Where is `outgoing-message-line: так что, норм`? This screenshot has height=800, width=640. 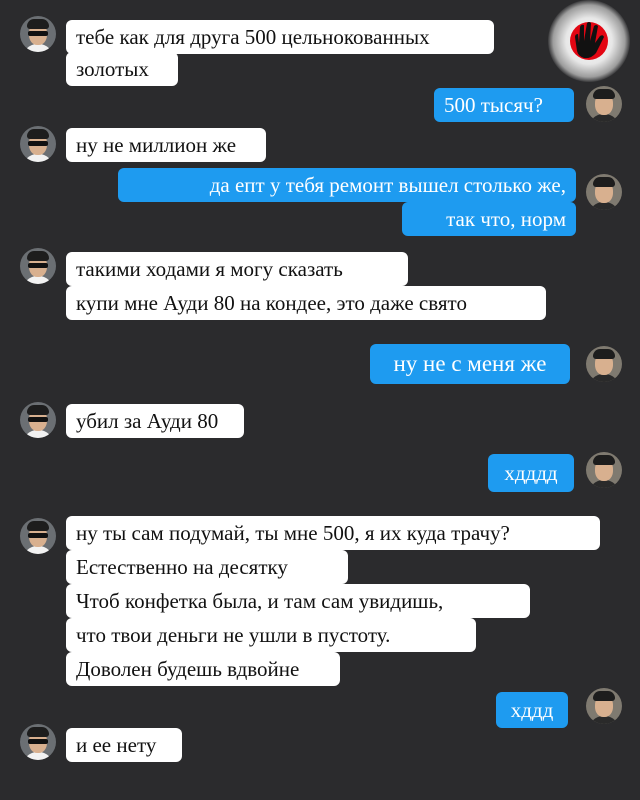 outgoing-message-line: так что, норм is located at coordinates (489, 219).